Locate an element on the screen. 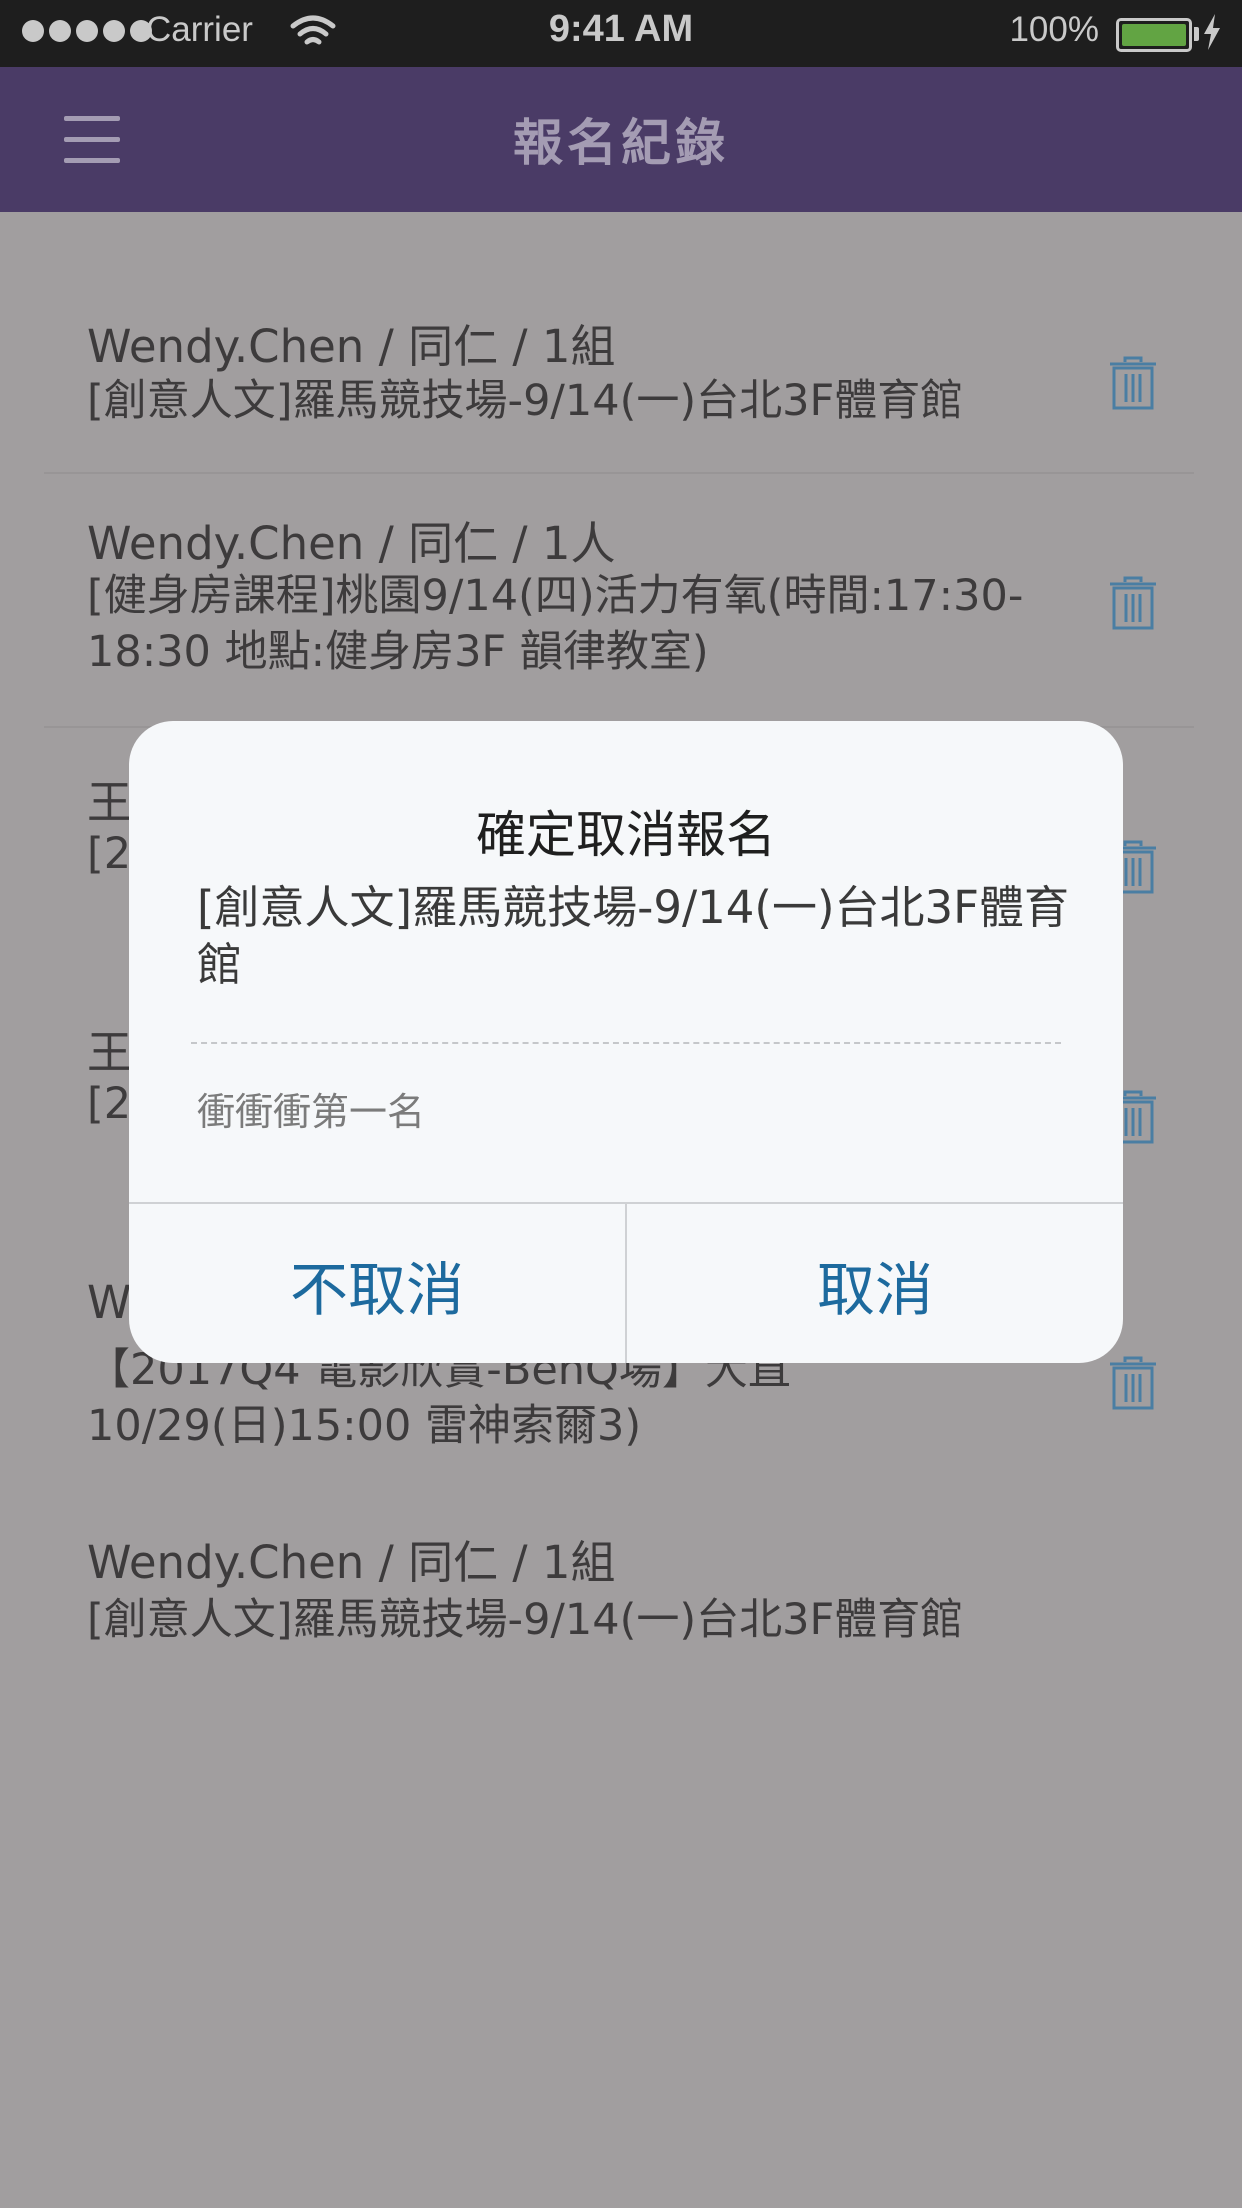 This screenshot has height=2208, width=1242. status-bar: Carrier 9:41 AM 100% is located at coordinates (621, 33).